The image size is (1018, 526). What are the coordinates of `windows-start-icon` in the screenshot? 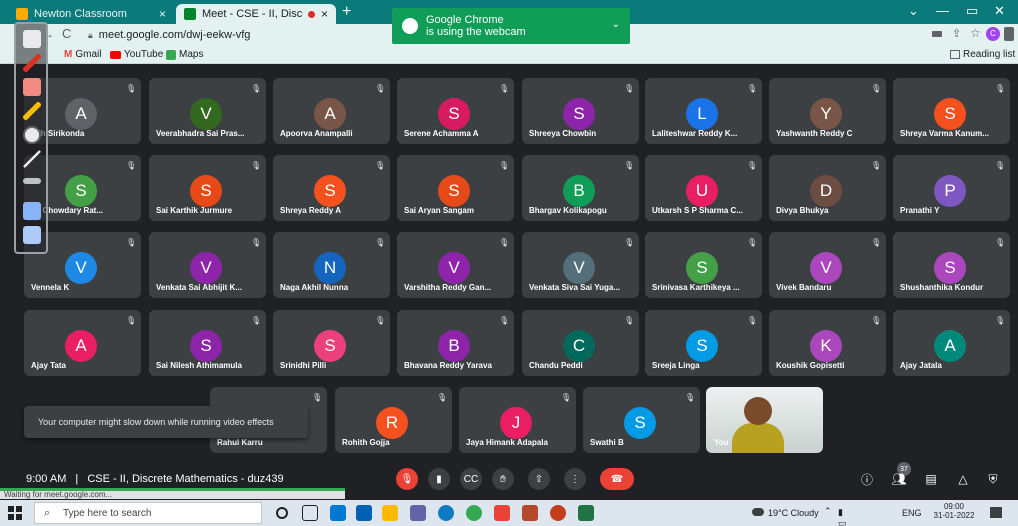 It's located at (15, 513).